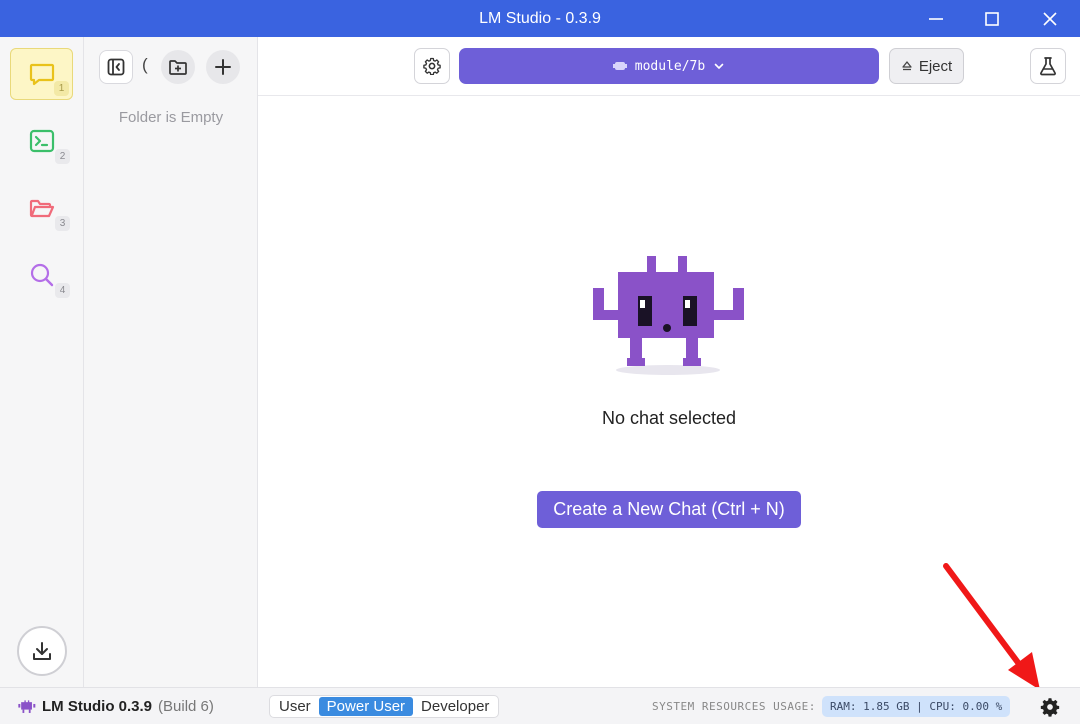 Image resolution: width=1080 pixels, height=724 pixels. What do you see at coordinates (171, 117) in the screenshot?
I see `empty-folder-message: Folder is Empty` at bounding box center [171, 117].